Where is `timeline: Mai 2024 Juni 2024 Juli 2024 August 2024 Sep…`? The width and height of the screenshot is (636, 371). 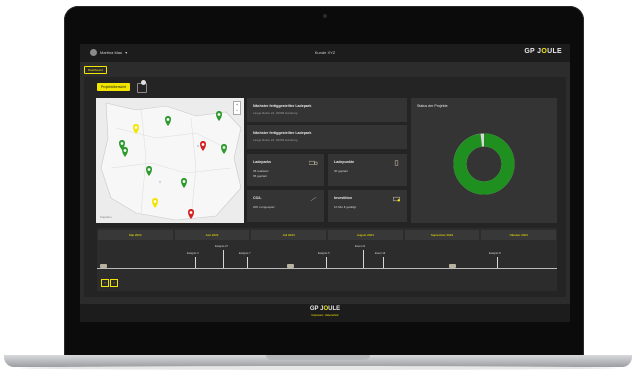
timeline: Mai 2024 Juni 2024 Juli 2024 August 2024 Sep… is located at coordinates (327, 259).